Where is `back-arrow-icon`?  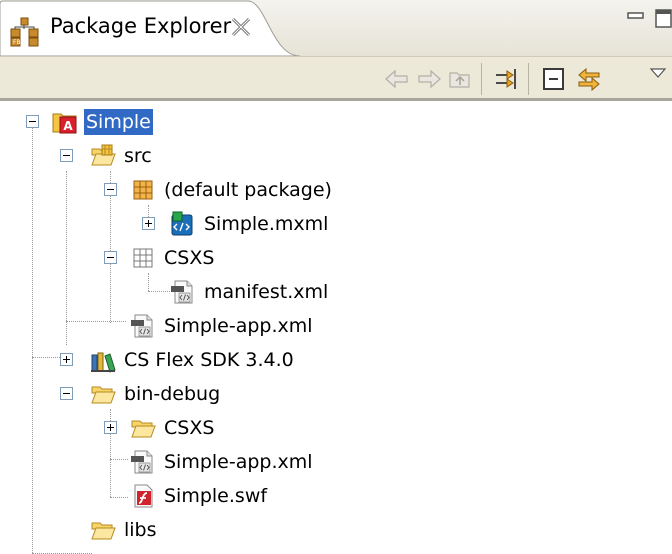 back-arrow-icon is located at coordinates (397, 79).